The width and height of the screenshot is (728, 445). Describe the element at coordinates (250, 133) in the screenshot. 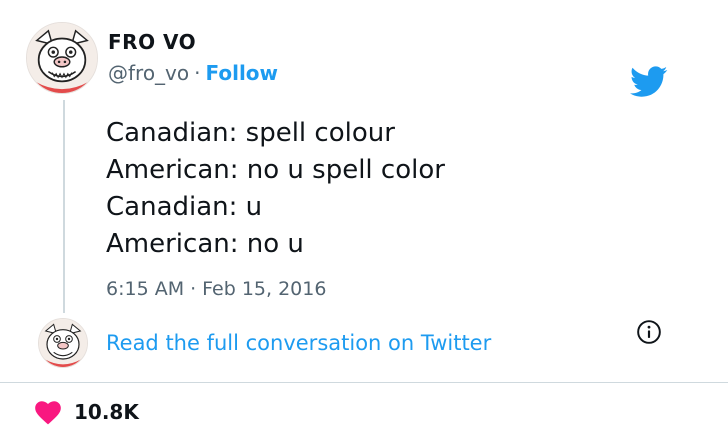

I see `tweet-line: Canadian: spell colour` at that location.